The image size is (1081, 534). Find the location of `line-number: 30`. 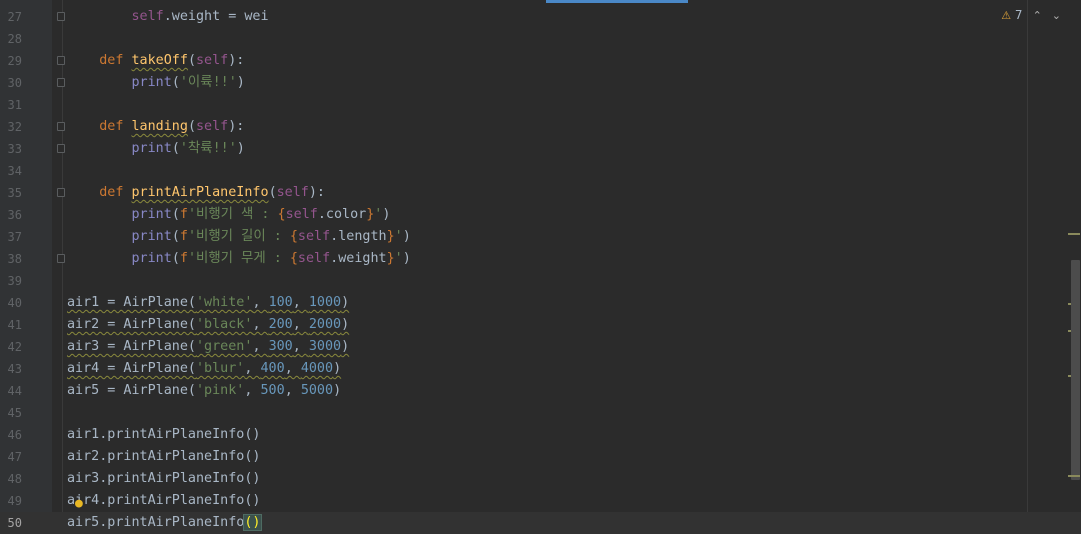

line-number: 30 is located at coordinates (14, 83).